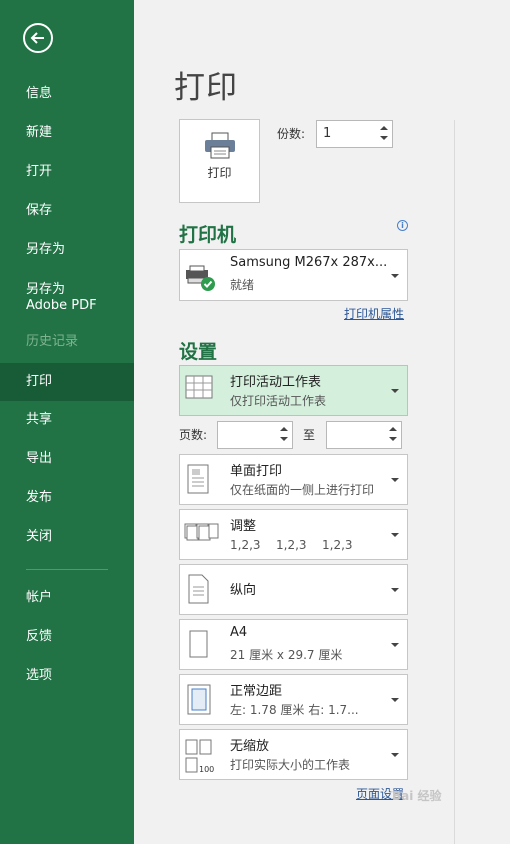 Image resolution: width=510 pixels, height=844 pixels. I want to click on nav-save-as: 另存为, so click(67, 250).